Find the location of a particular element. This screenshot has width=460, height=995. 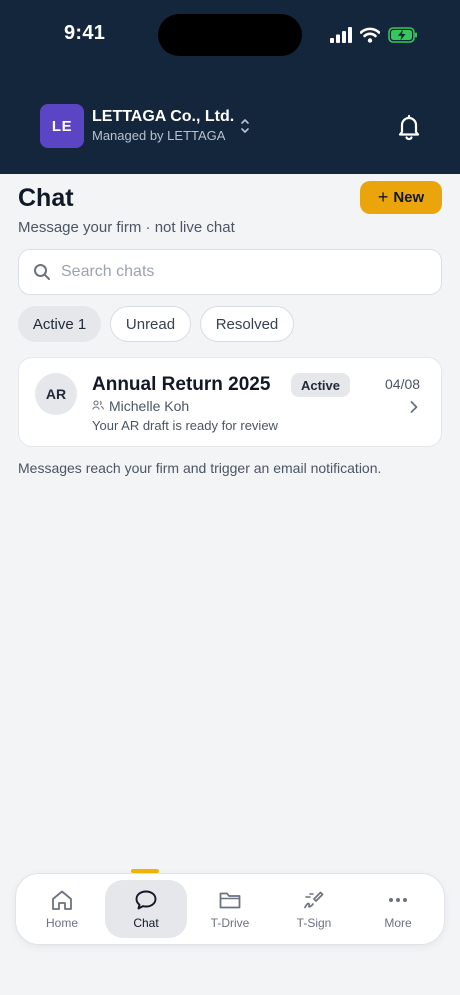

search-icon is located at coordinates (42, 272).